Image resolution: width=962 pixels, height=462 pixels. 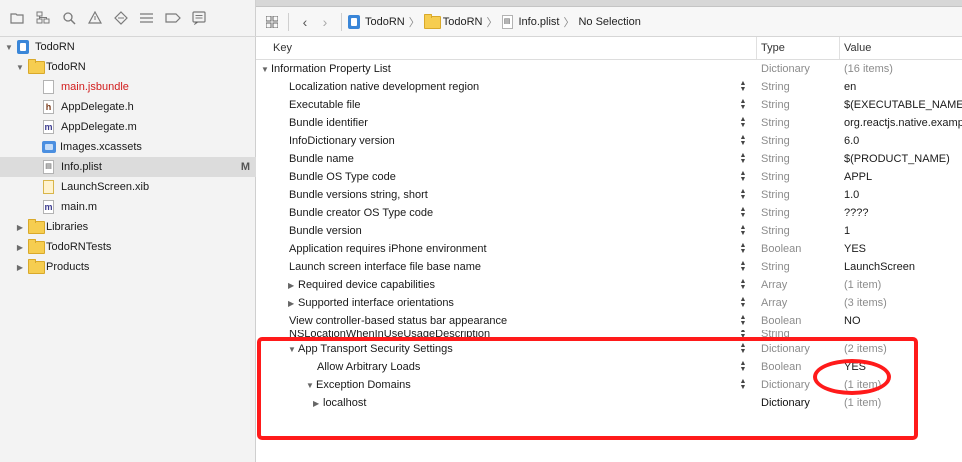 What do you see at coordinates (305, 22) in the screenshot?
I see `back-chevron-icon: ‹` at bounding box center [305, 22].